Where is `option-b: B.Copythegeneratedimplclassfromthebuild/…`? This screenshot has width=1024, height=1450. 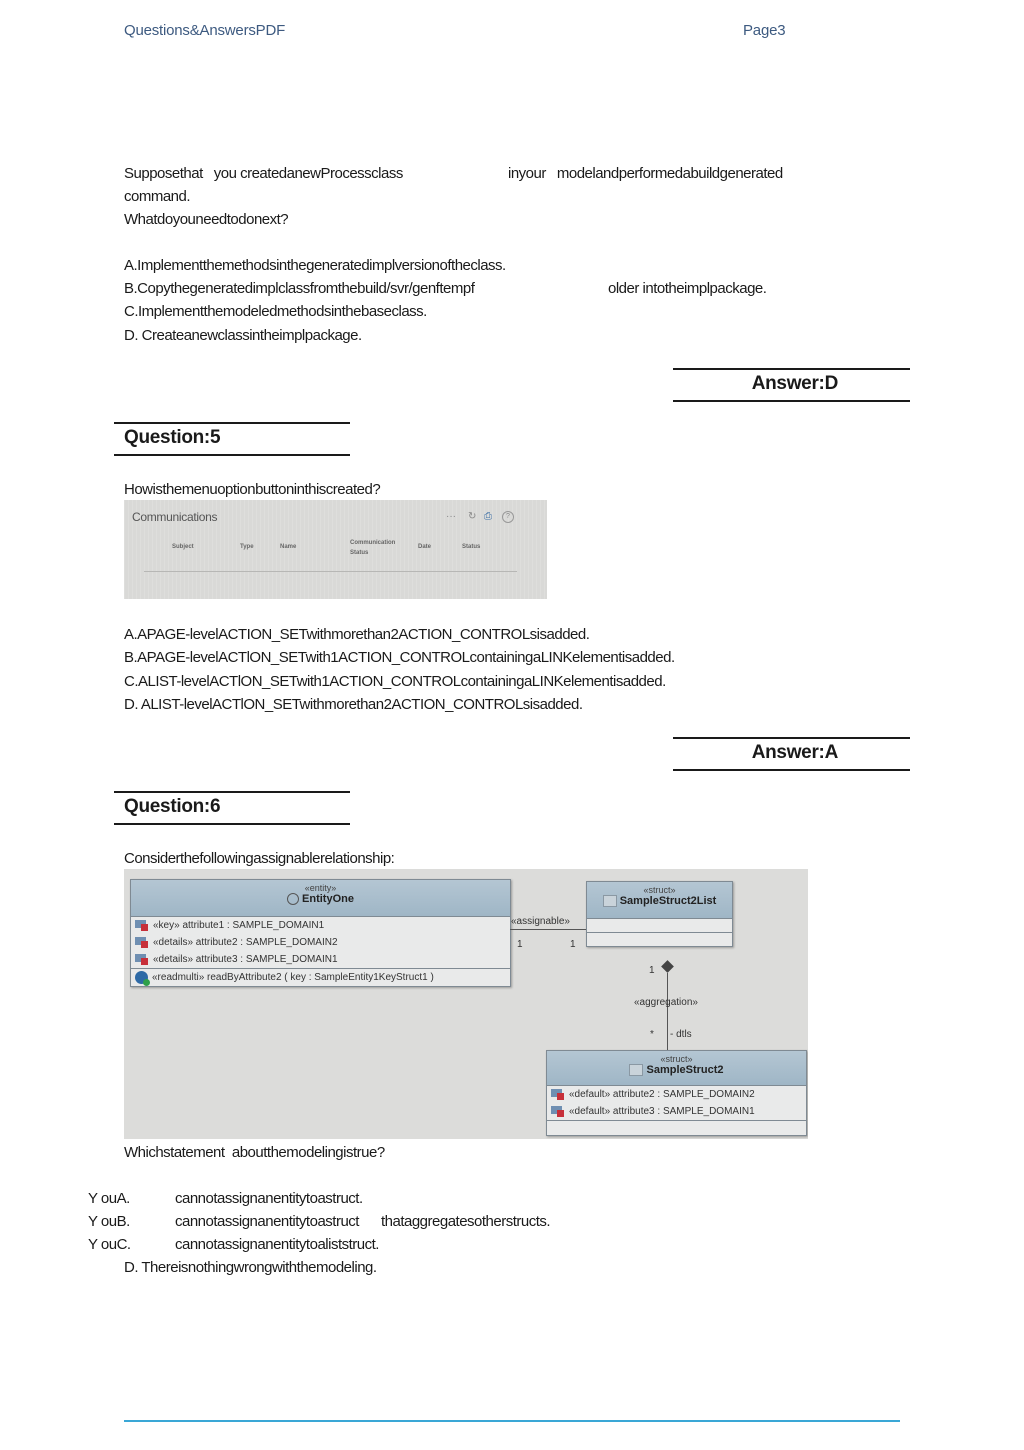 option-b: B.Copythegeneratedimplclassfromthebuild/… is located at coordinates (299, 288).